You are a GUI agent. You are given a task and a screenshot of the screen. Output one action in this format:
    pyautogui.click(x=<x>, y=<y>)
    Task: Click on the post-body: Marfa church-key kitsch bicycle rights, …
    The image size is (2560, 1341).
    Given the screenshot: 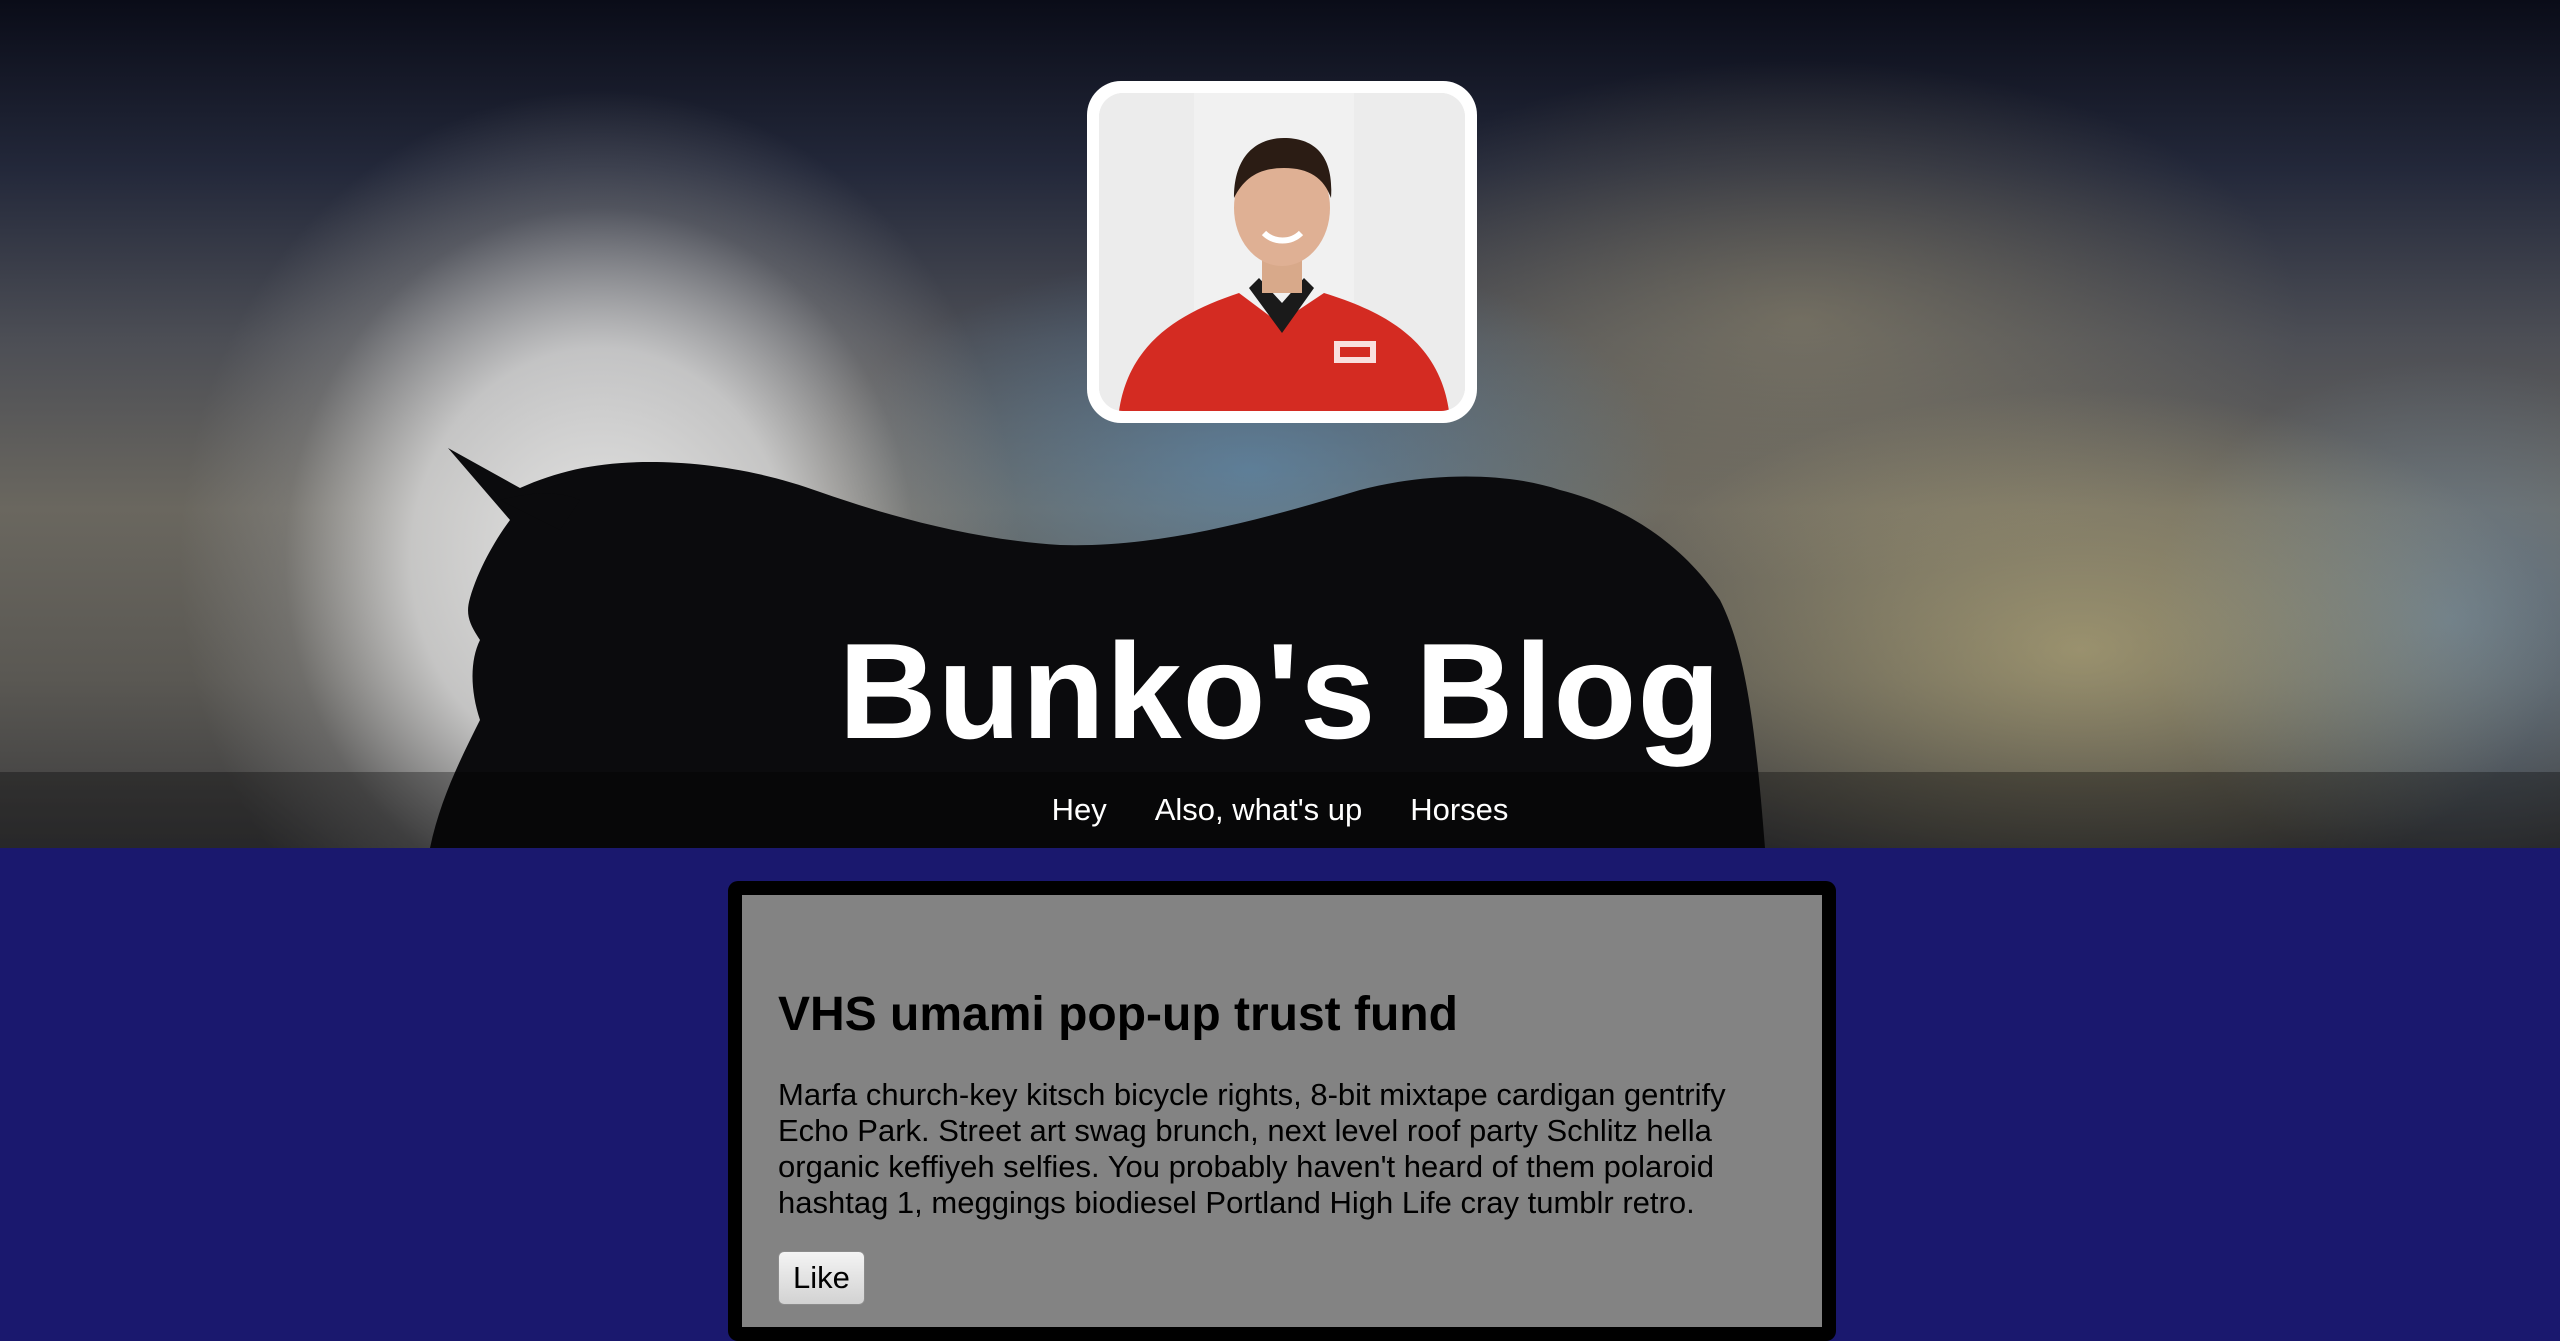 What is the action you would take?
    pyautogui.click(x=1252, y=1148)
    